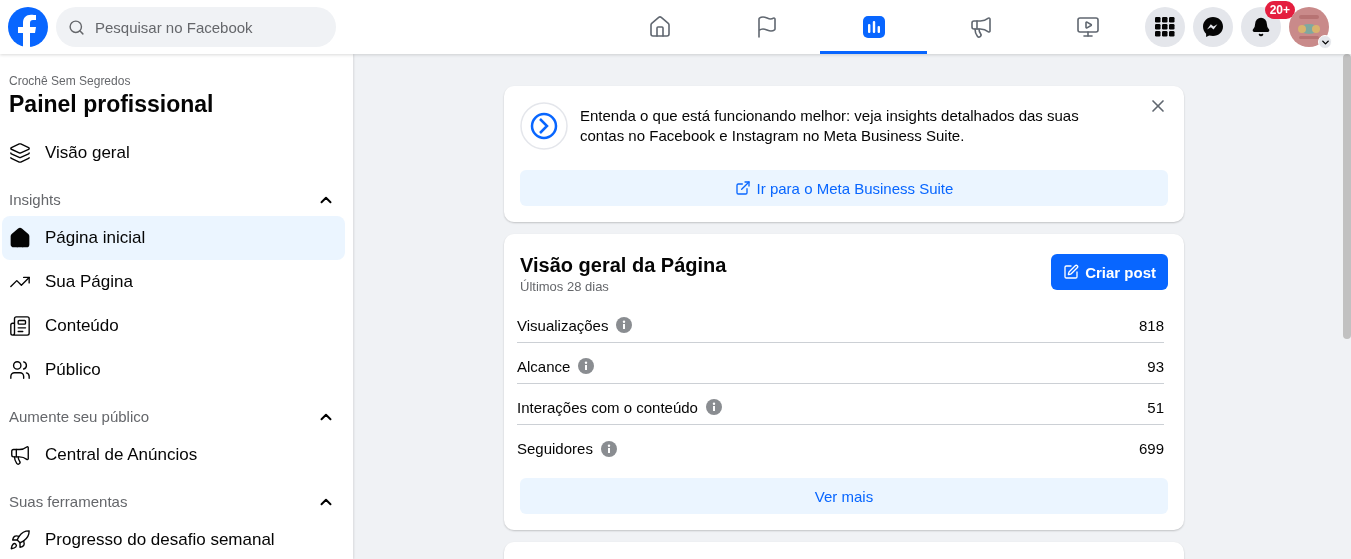  Describe the element at coordinates (555, 448) in the screenshot. I see `metric-label: Seguidores` at that location.